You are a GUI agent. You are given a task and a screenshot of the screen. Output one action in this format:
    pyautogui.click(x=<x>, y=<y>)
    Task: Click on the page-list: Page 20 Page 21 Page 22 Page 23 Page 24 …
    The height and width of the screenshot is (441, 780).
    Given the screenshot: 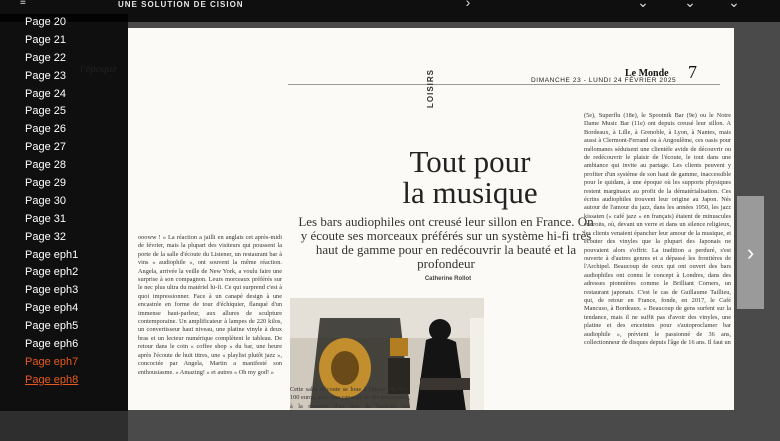 What is the action you would take?
    pyautogui.click(x=51, y=202)
    